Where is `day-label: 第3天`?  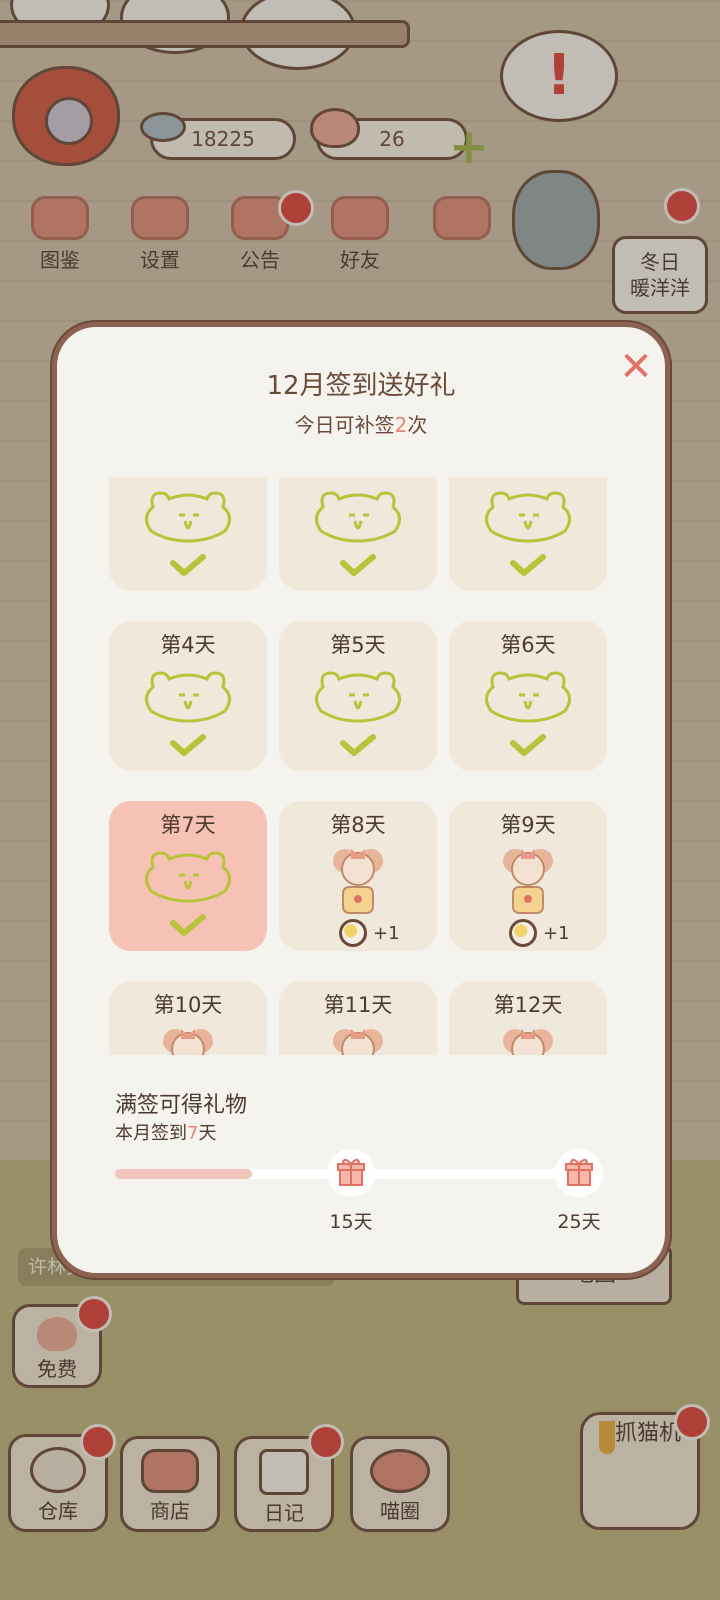
day-label: 第3天 is located at coordinates (528, 478).